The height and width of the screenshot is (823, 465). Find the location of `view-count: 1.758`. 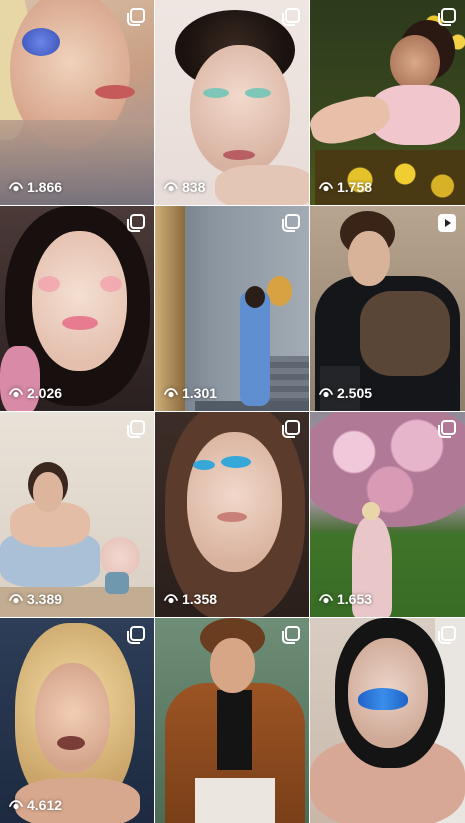

view-count: 1.758 is located at coordinates (345, 187).